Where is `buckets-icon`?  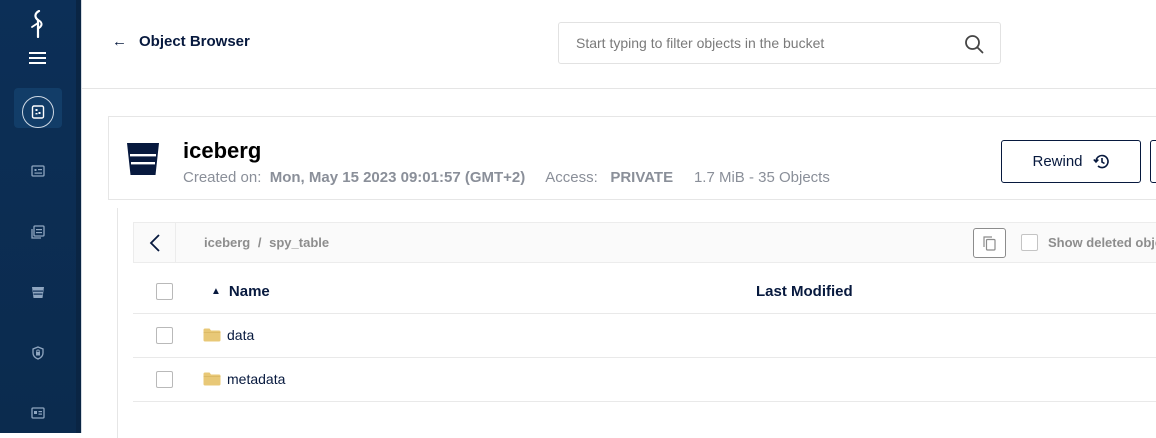 buckets-icon is located at coordinates (38, 292).